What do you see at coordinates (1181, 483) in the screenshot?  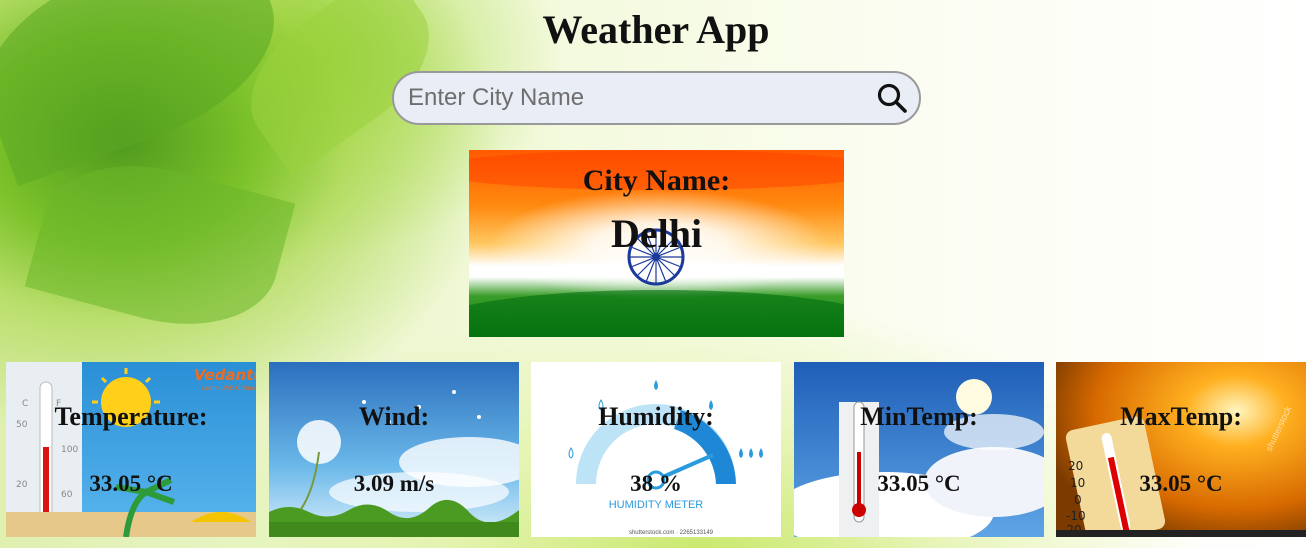 I see `maxtemp-value: 33.05 °C` at bounding box center [1181, 483].